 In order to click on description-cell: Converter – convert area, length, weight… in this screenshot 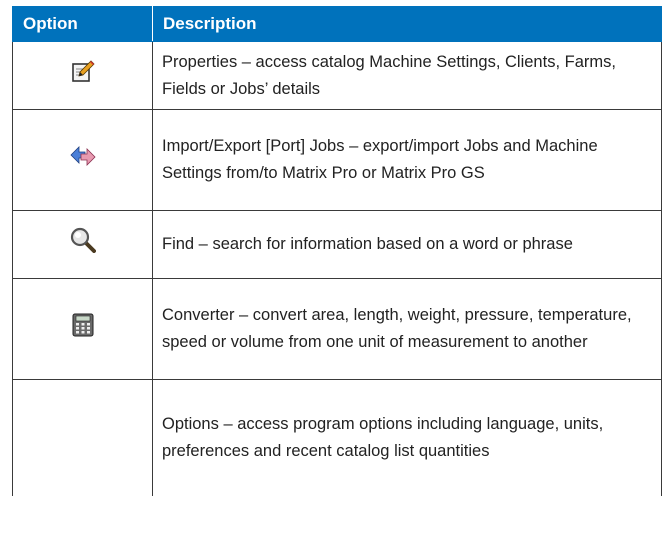, I will do `click(407, 329)`.